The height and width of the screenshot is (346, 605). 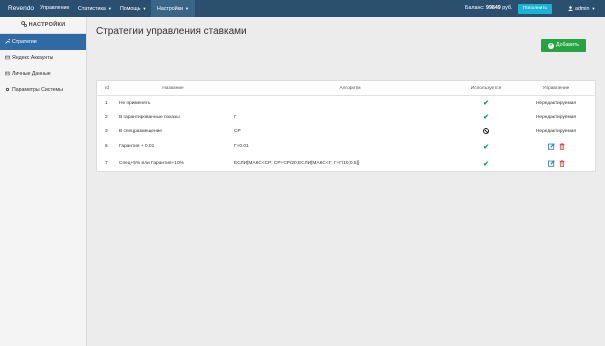 I want to click on sidebar-item-strategies: Стратегии, so click(x=43, y=42).